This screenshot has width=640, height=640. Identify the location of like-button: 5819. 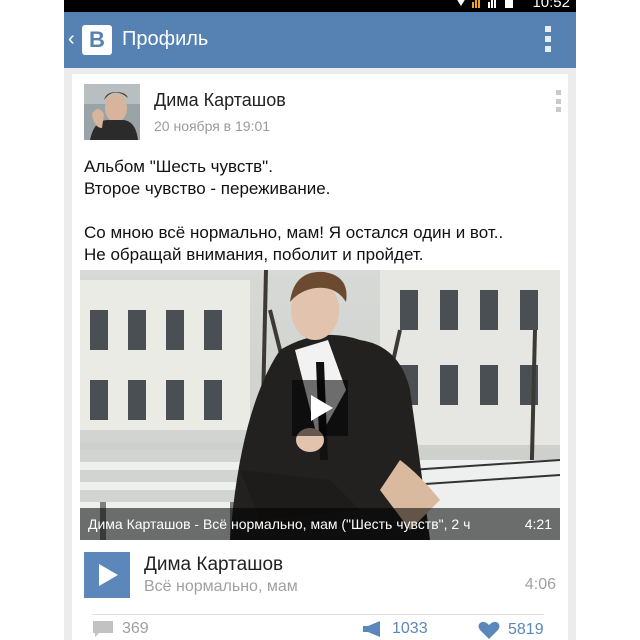
(511, 630).